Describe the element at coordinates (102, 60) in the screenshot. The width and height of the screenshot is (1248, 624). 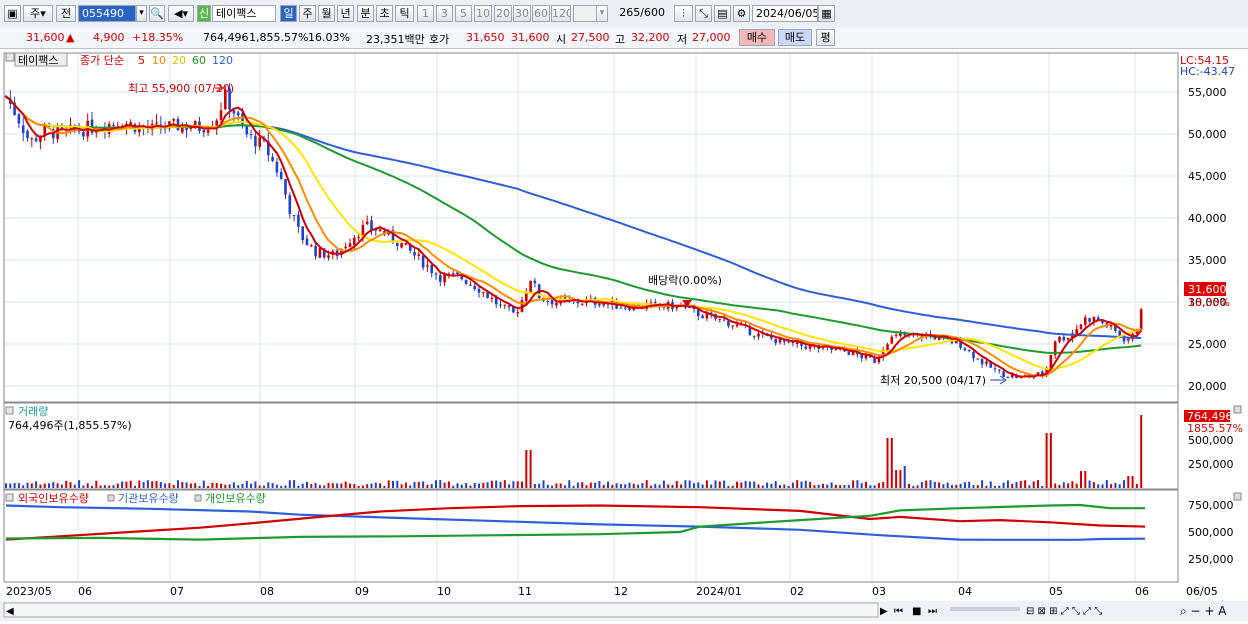
I see `legend-prefix: 종가 단순` at that location.